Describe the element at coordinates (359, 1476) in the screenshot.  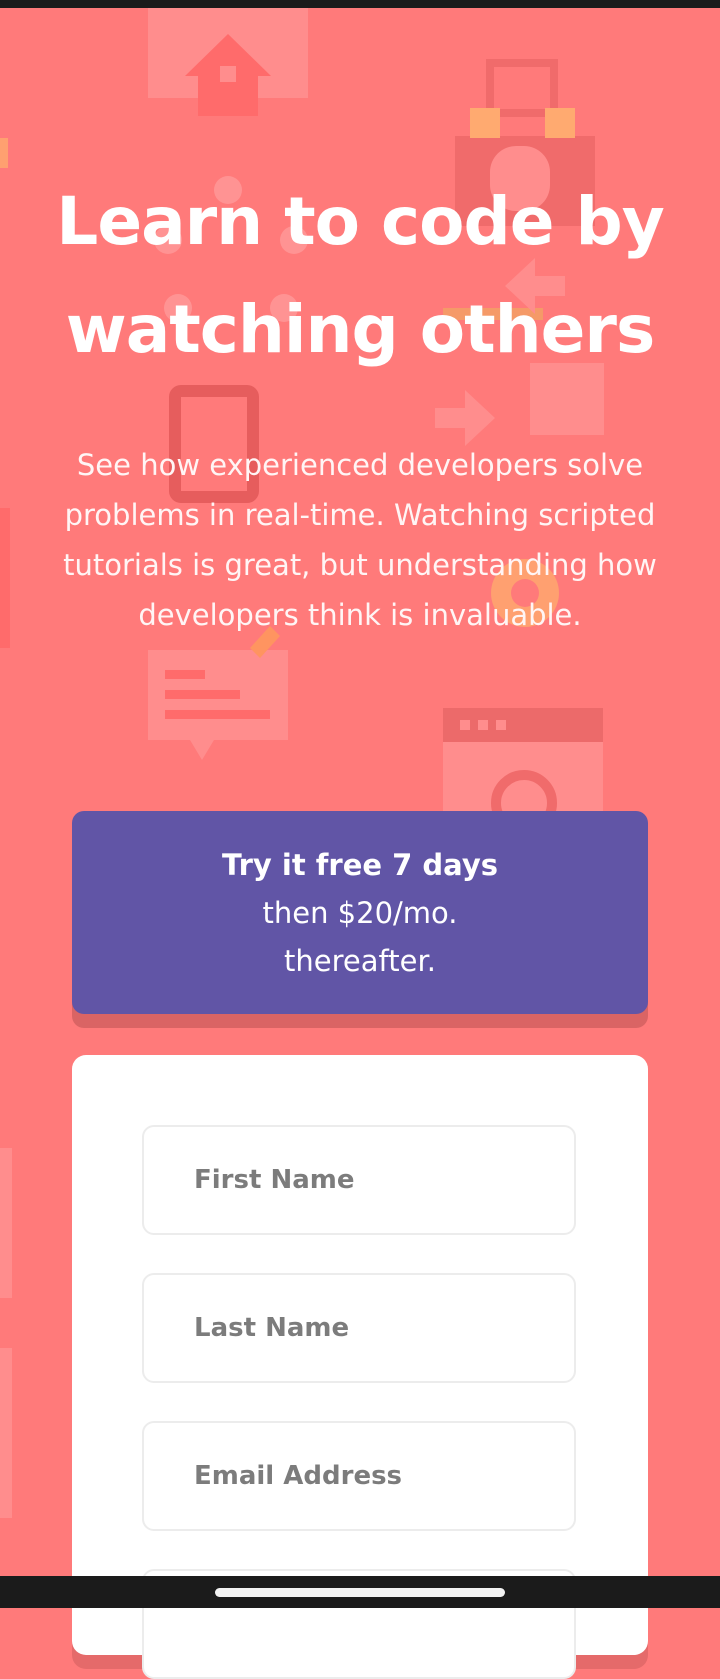
I see `email-field` at that location.